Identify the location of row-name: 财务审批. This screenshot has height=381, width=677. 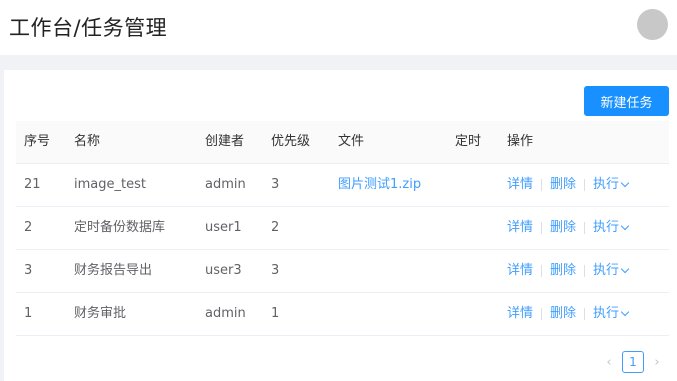
(100, 313).